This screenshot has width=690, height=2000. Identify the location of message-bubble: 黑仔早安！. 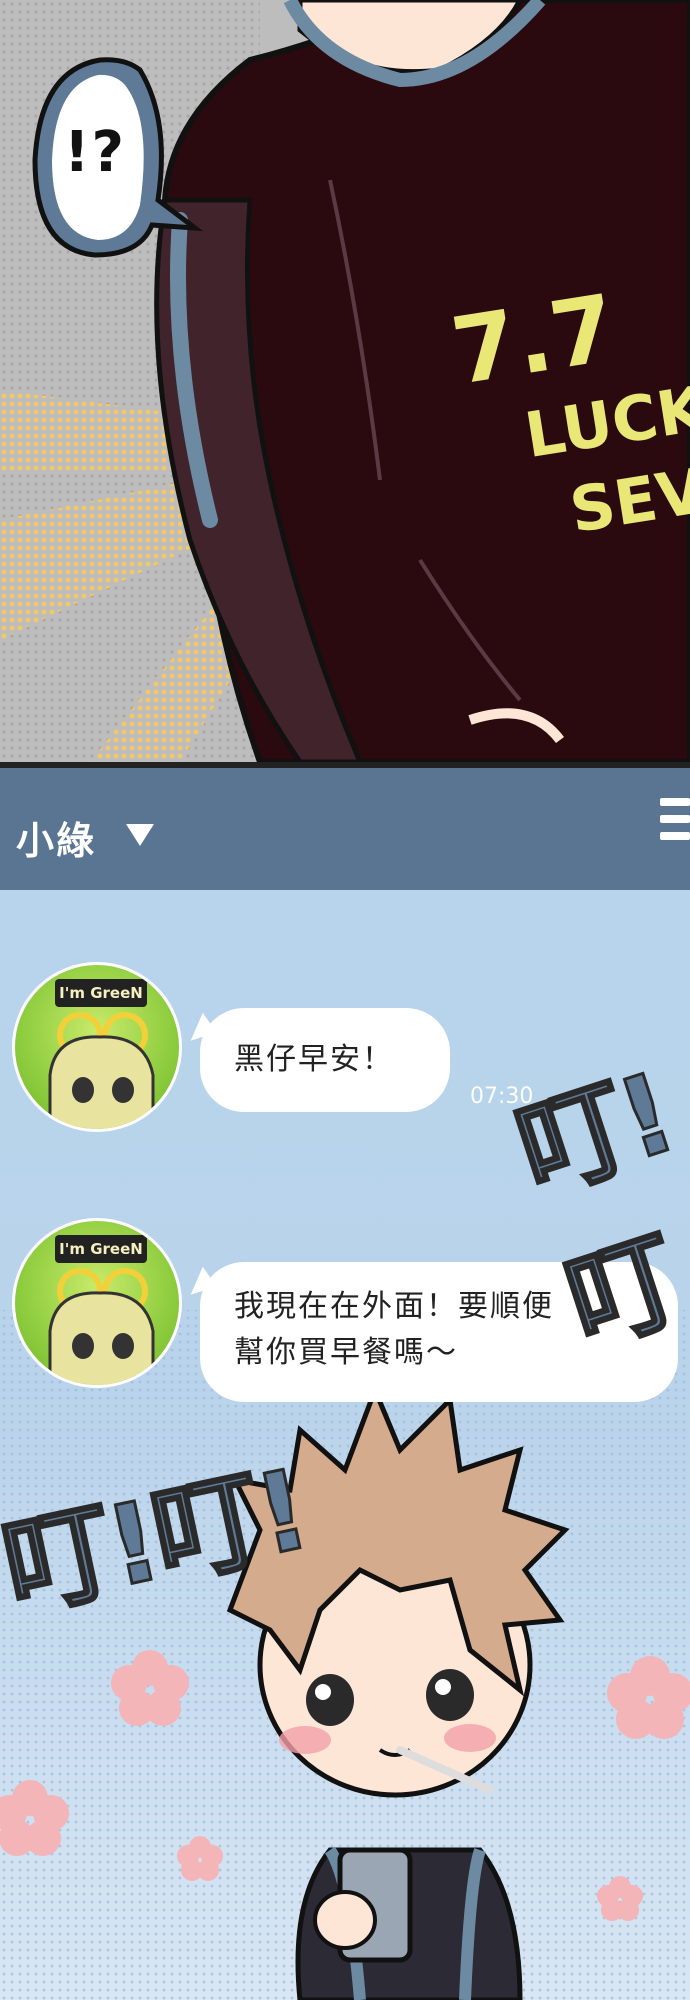
(325, 1060).